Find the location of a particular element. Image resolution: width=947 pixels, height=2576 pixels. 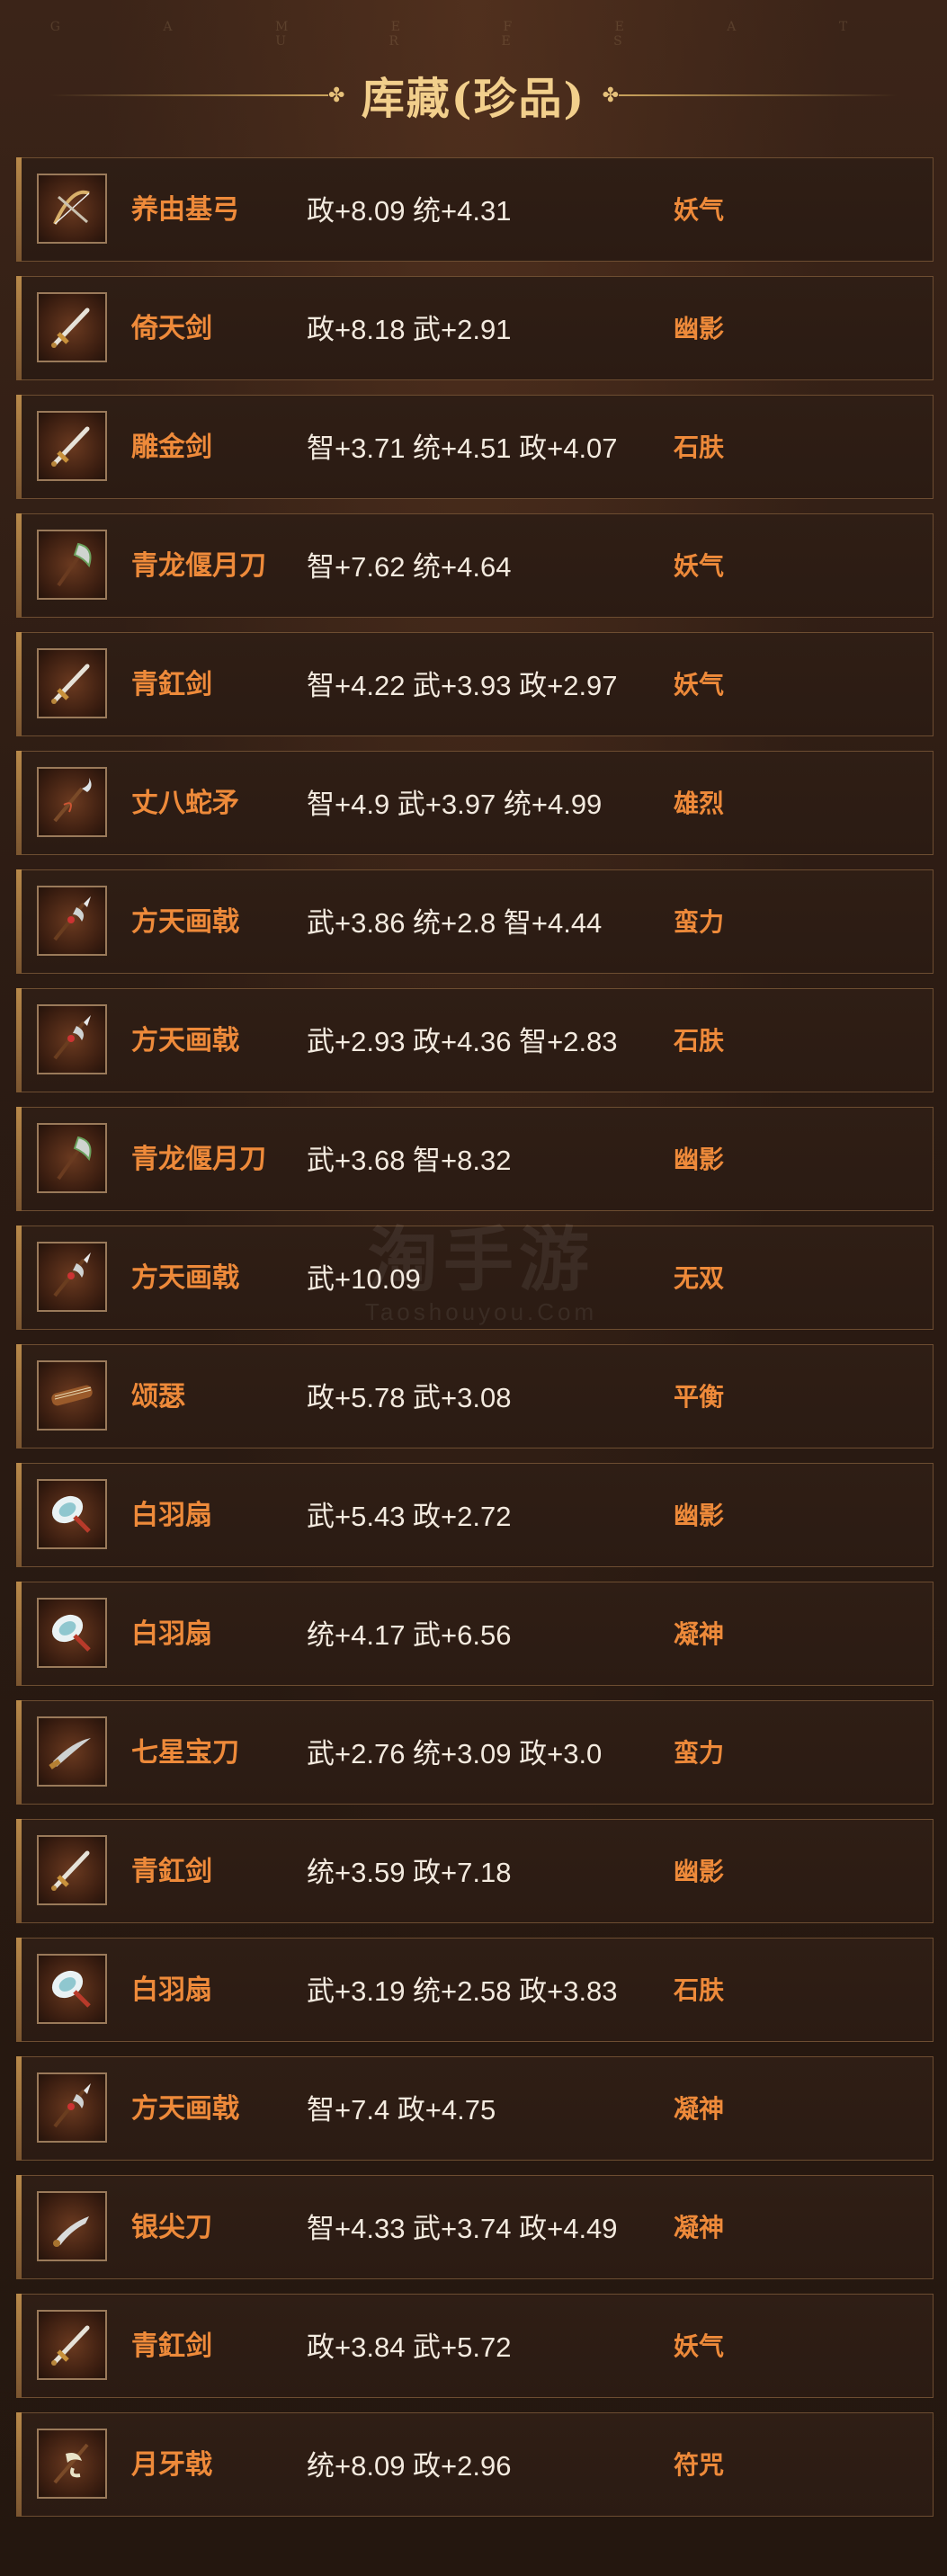

item-name: 银尖刀 is located at coordinates (171, 2227).